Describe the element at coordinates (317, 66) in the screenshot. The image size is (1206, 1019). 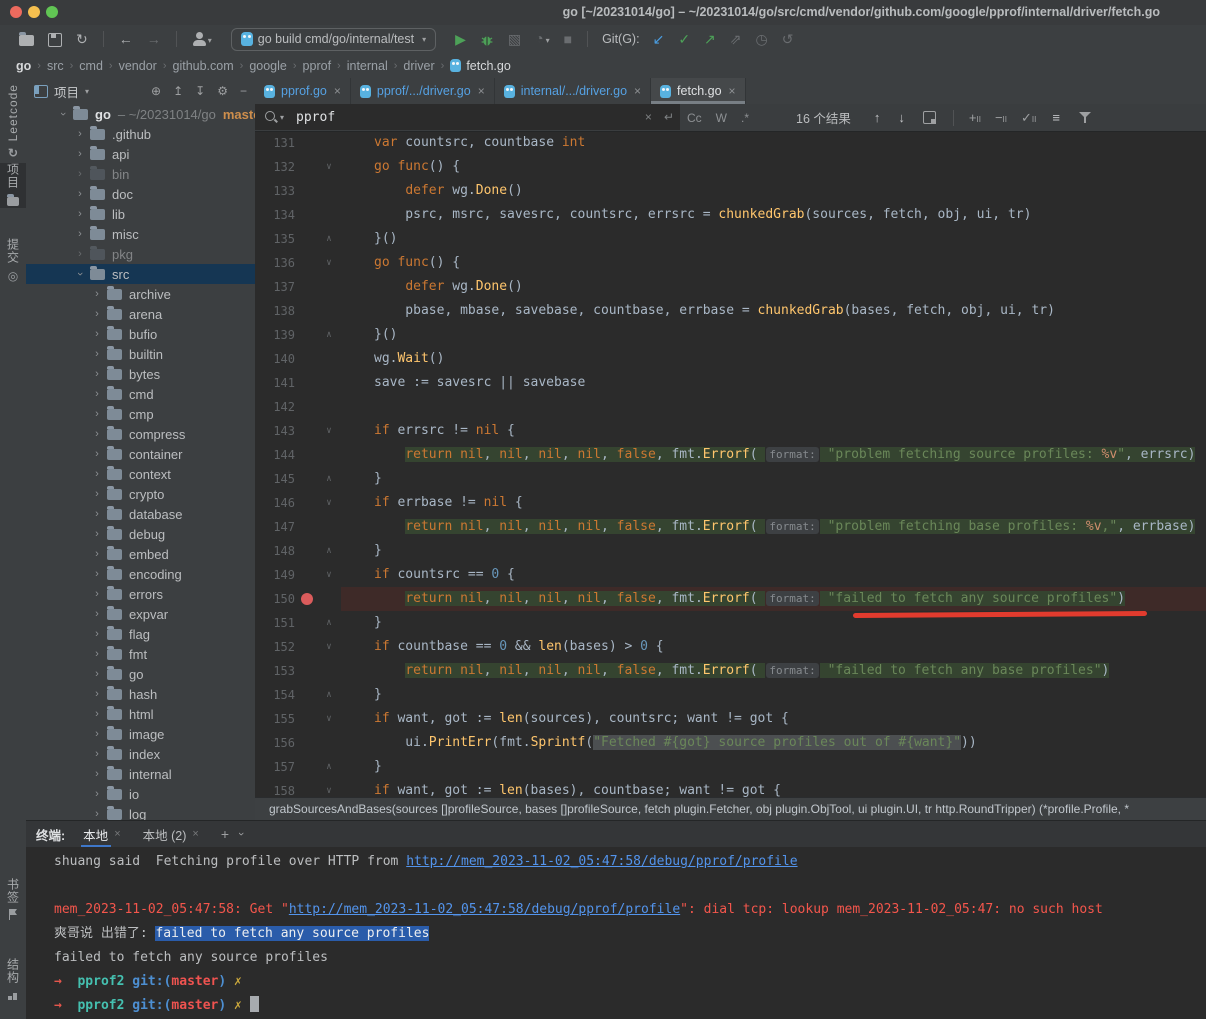
I see `breadcrumb-item: pprof` at that location.